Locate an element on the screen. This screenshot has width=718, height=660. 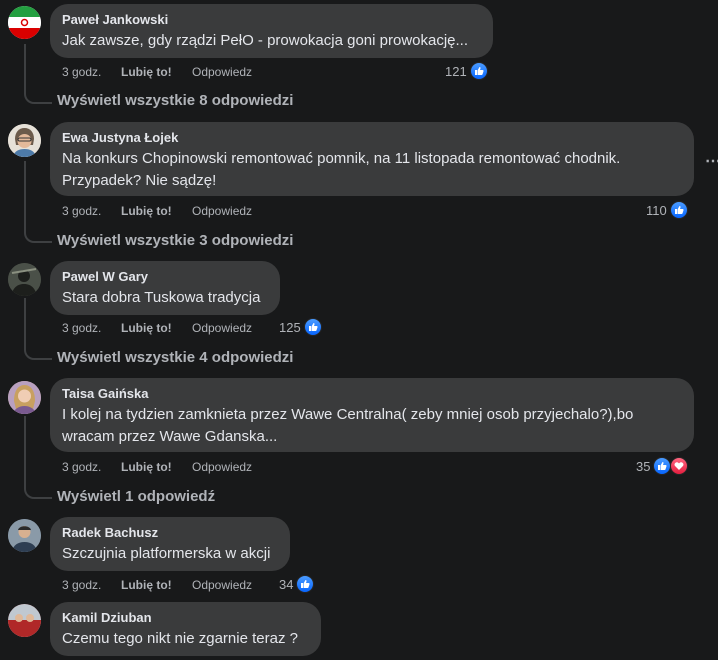
comment-author: Radek Bachusz is located at coordinates (170, 533).